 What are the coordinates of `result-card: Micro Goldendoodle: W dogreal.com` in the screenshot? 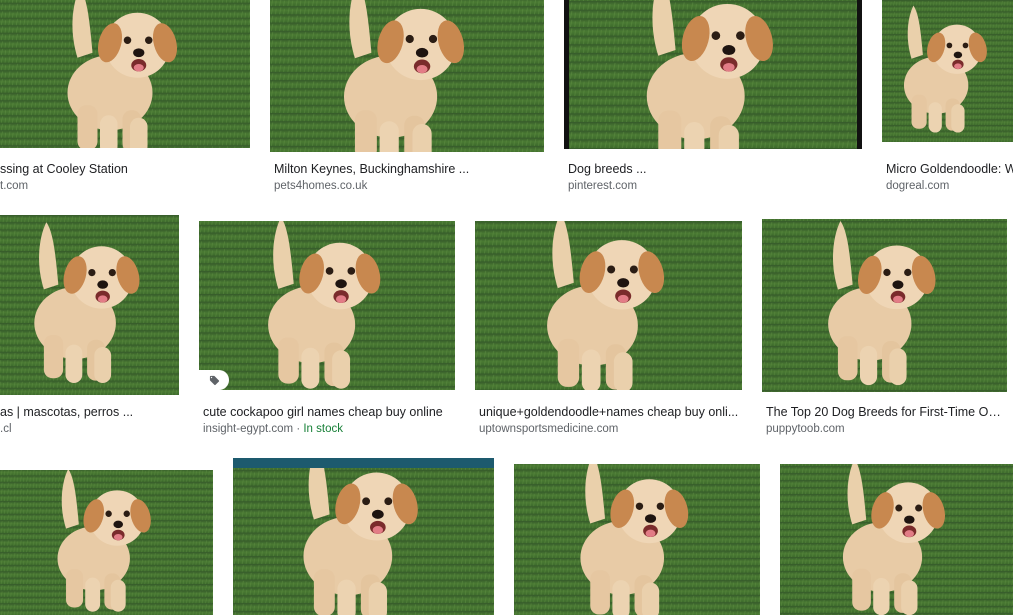 It's located at (947, 97).